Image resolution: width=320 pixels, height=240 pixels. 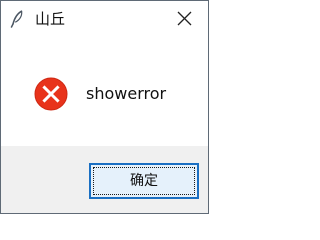 What do you see at coordinates (126, 93) in the screenshot?
I see `error-message: showerror` at bounding box center [126, 93].